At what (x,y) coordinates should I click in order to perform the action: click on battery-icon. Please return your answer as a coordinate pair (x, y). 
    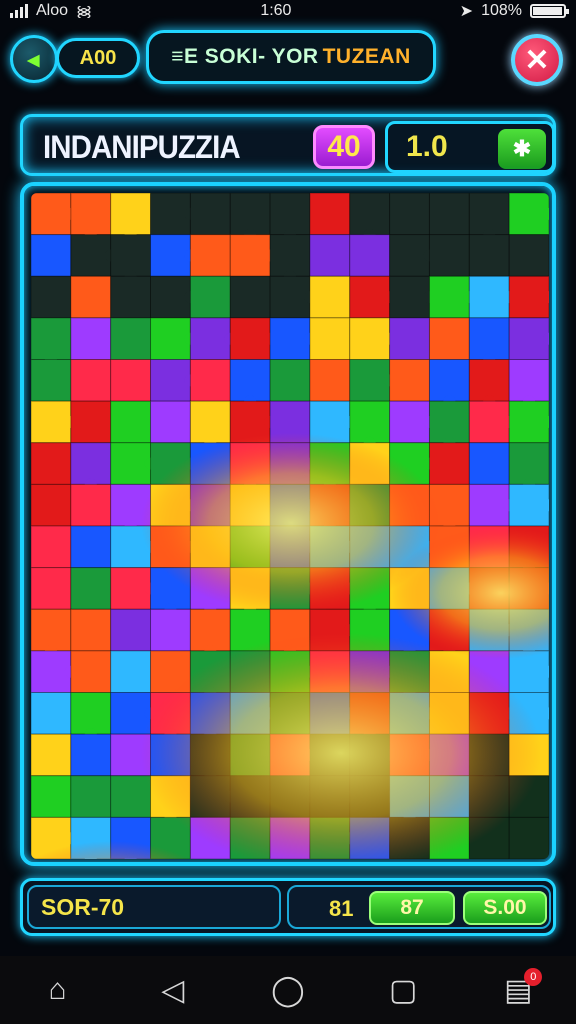
    Looking at the image, I should click on (549, 11).